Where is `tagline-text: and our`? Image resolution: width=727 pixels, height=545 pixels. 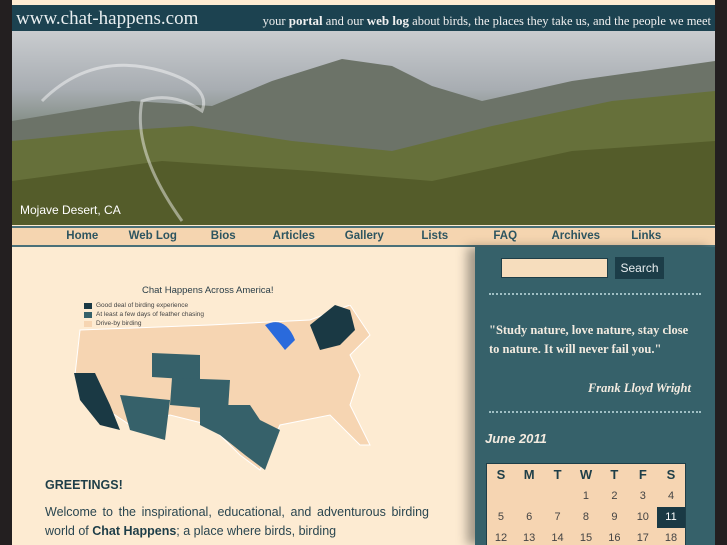
tagline-text: and our is located at coordinates (344, 21).